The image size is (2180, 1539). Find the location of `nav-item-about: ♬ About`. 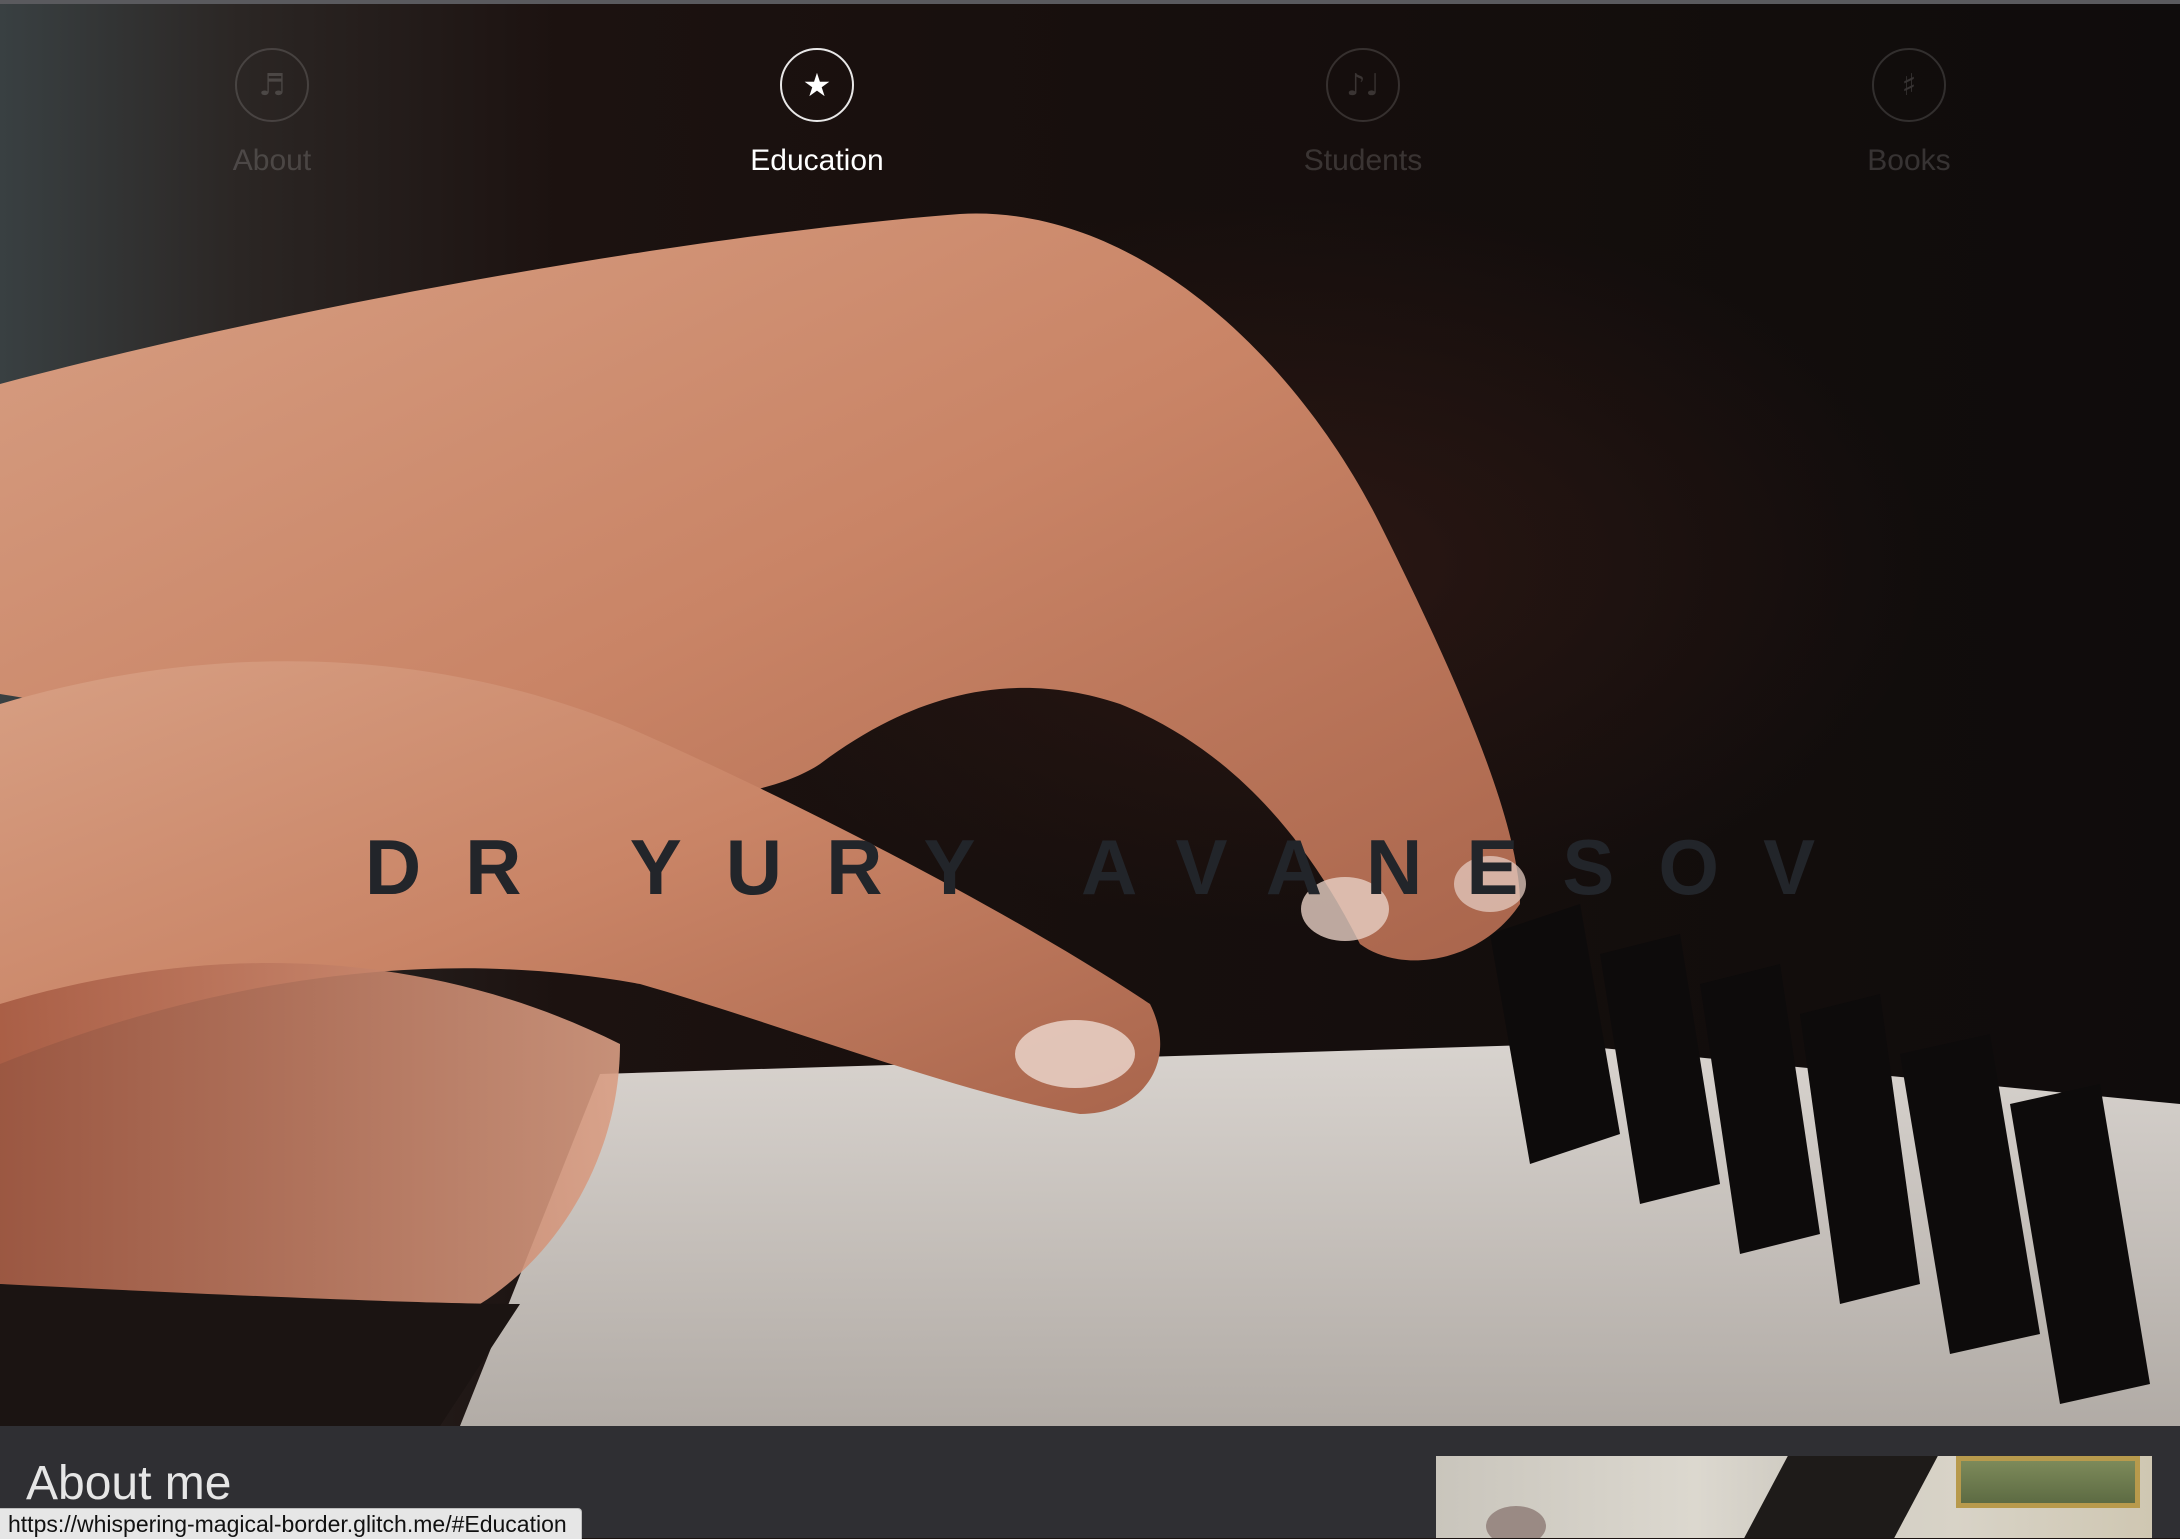

nav-item-about: ♬ About is located at coordinates (272, 113).